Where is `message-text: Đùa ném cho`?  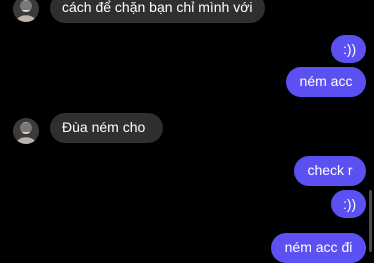
message-text: Đùa ném cho is located at coordinates (104, 127).